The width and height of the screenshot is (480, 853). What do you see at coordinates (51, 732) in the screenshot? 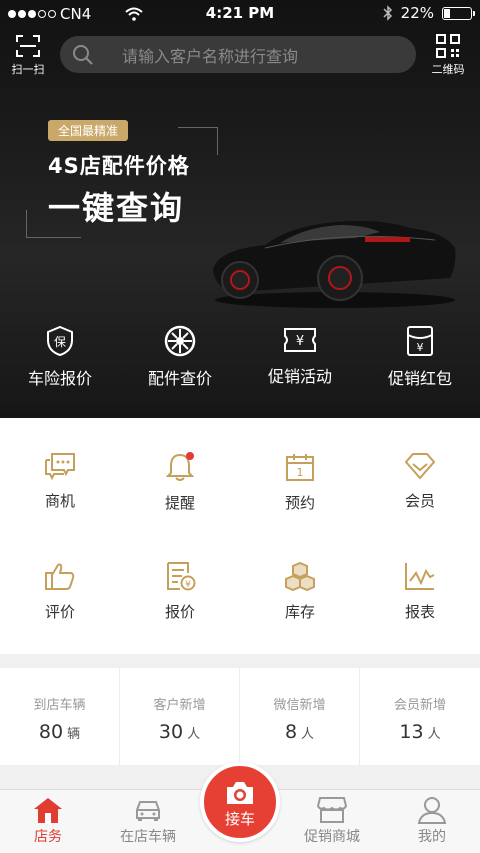
I see `stat-value: 80` at bounding box center [51, 732].